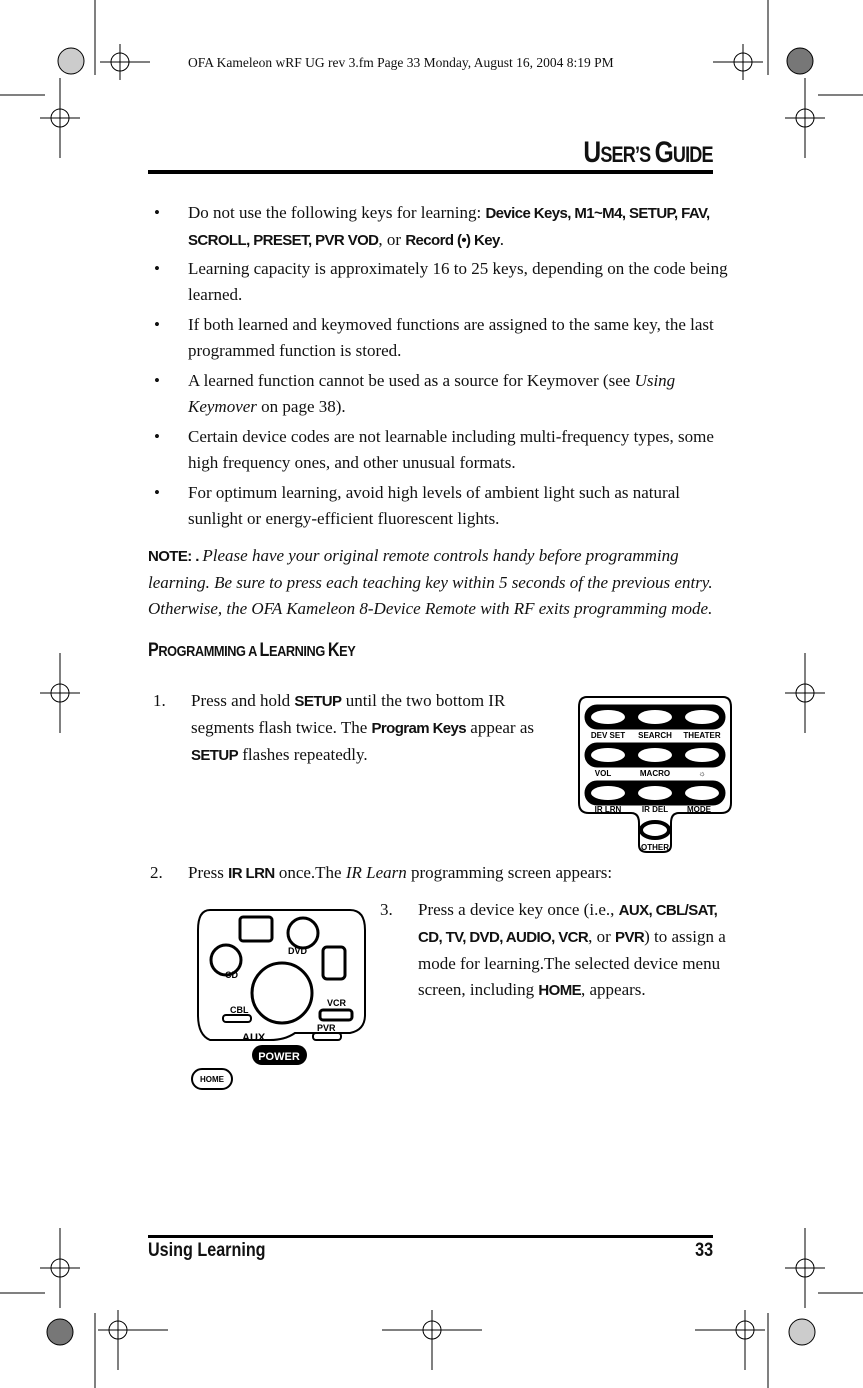 The height and width of the screenshot is (1388, 863). Describe the element at coordinates (592, 152) in the screenshot. I see `title-part: U` at that location.